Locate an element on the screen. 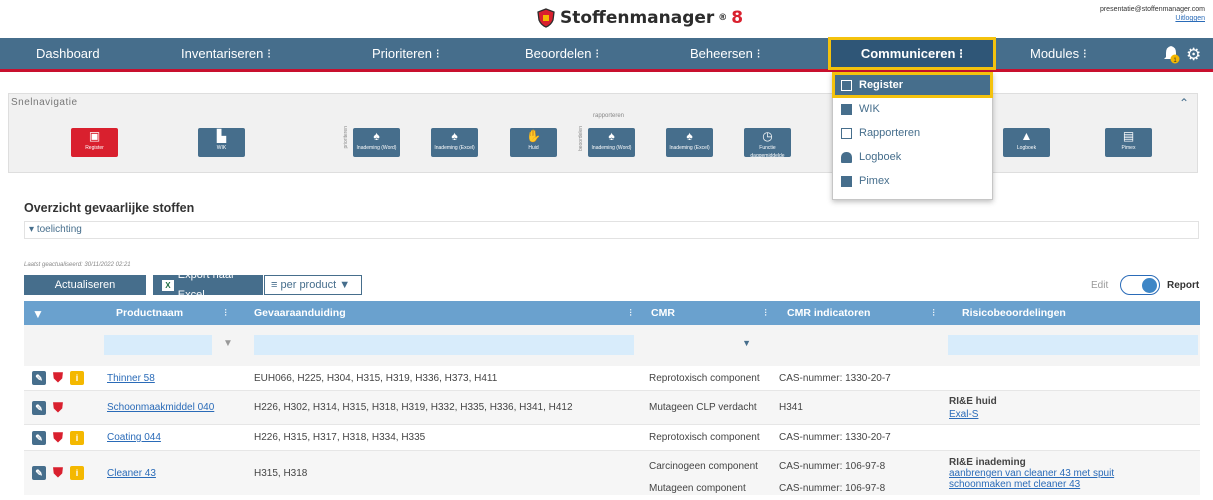 Image resolution: width=1213 pixels, height=500 pixels. nav-beheersen: Beheersen ⁝ is located at coordinates (725, 53).